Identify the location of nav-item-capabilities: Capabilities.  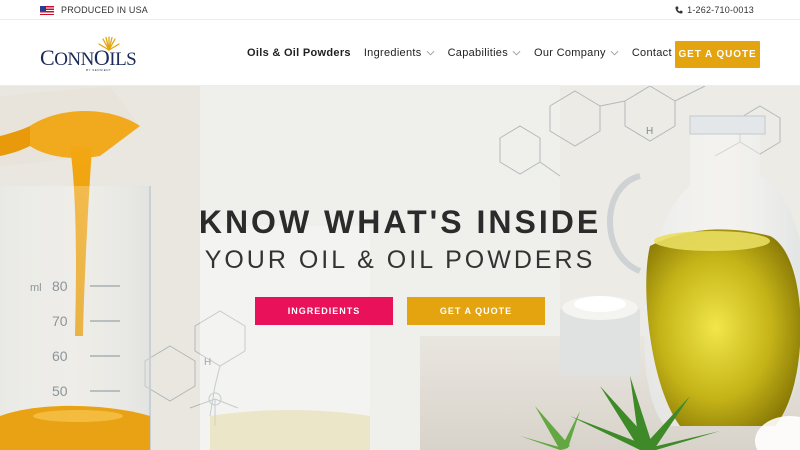
(484, 53).